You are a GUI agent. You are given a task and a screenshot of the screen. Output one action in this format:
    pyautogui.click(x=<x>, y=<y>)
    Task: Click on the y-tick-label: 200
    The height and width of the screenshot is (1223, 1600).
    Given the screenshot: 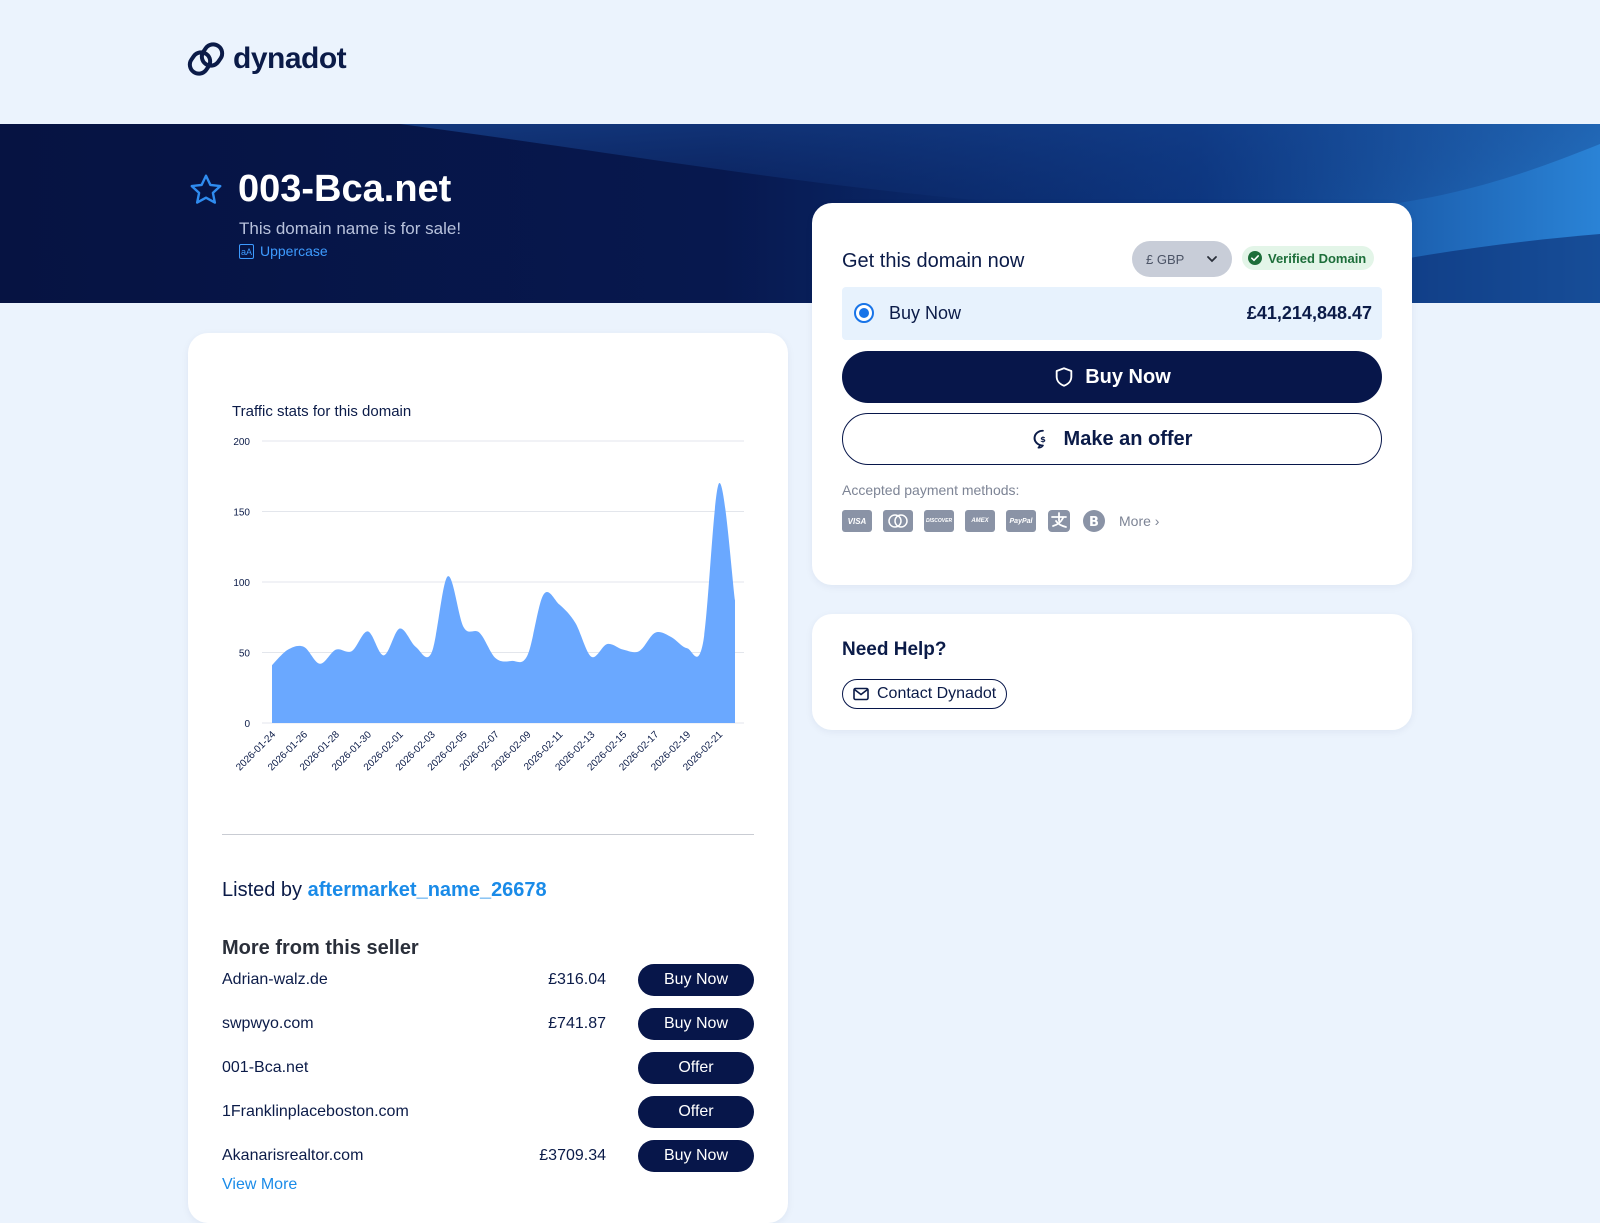 What is the action you would take?
    pyautogui.click(x=241, y=442)
    